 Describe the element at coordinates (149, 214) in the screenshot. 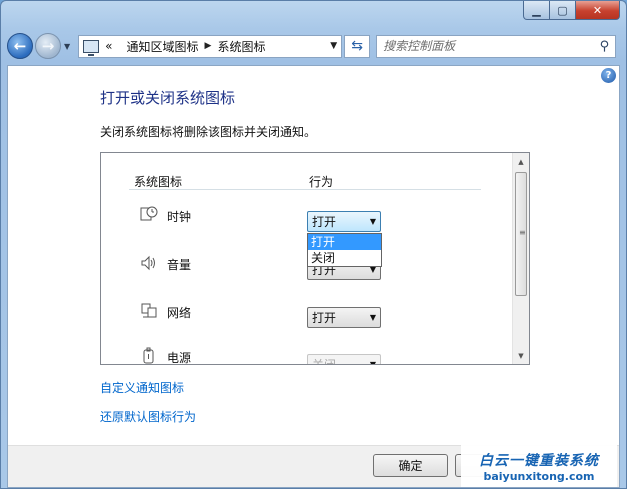

I see `clock-icon` at that location.